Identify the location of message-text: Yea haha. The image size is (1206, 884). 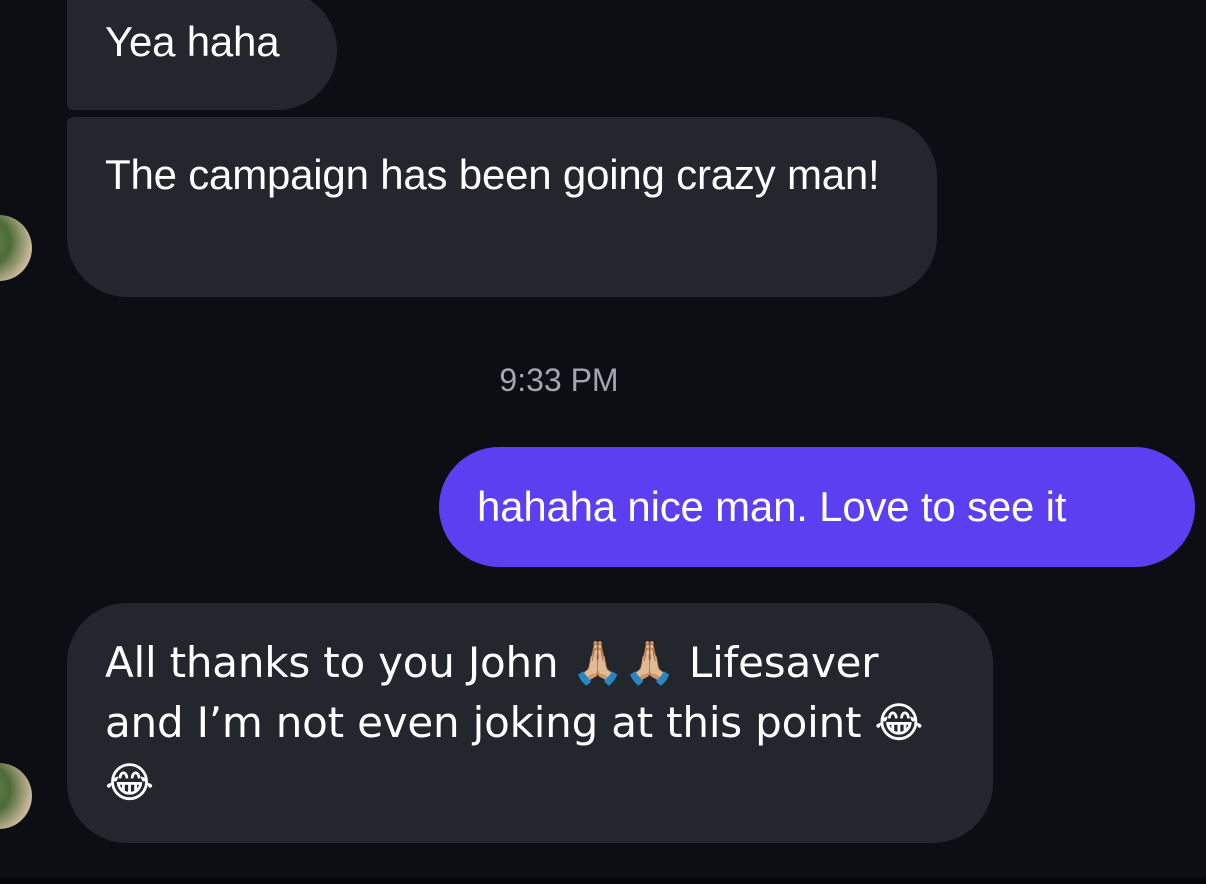
(192, 41).